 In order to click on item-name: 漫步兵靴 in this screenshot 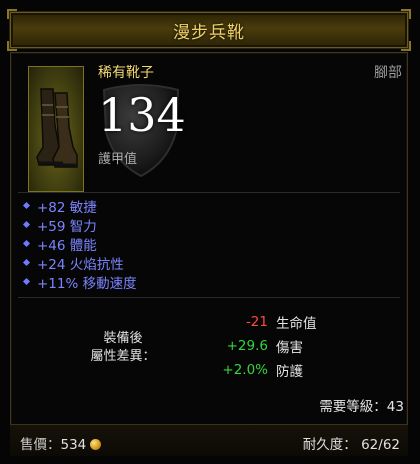, I will do `click(209, 32)`.